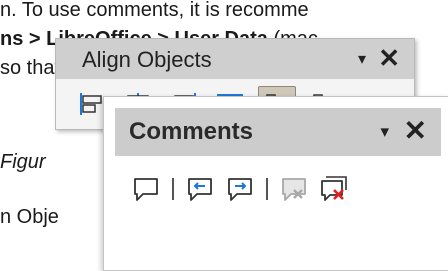  Describe the element at coordinates (191, 131) in the screenshot. I see `toolbar-title: Comments` at that location.